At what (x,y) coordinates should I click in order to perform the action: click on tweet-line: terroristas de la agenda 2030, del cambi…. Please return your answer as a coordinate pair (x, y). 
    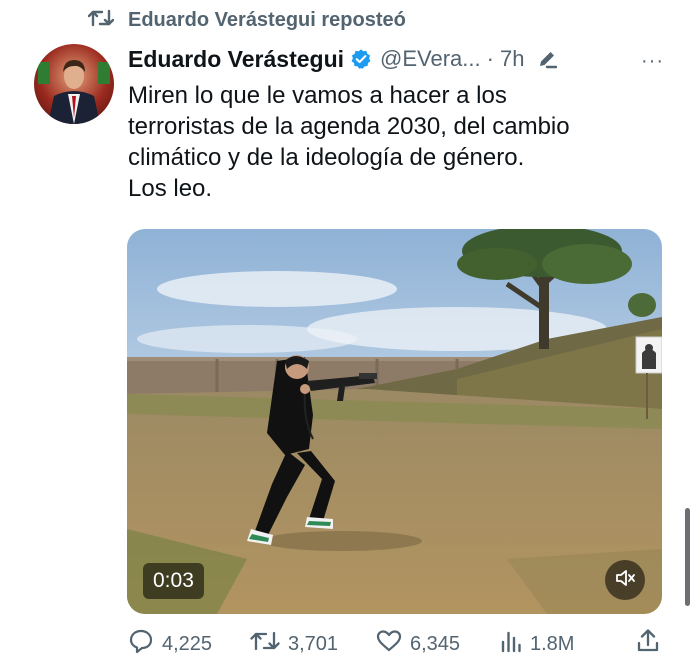
    Looking at the image, I should click on (349, 126).